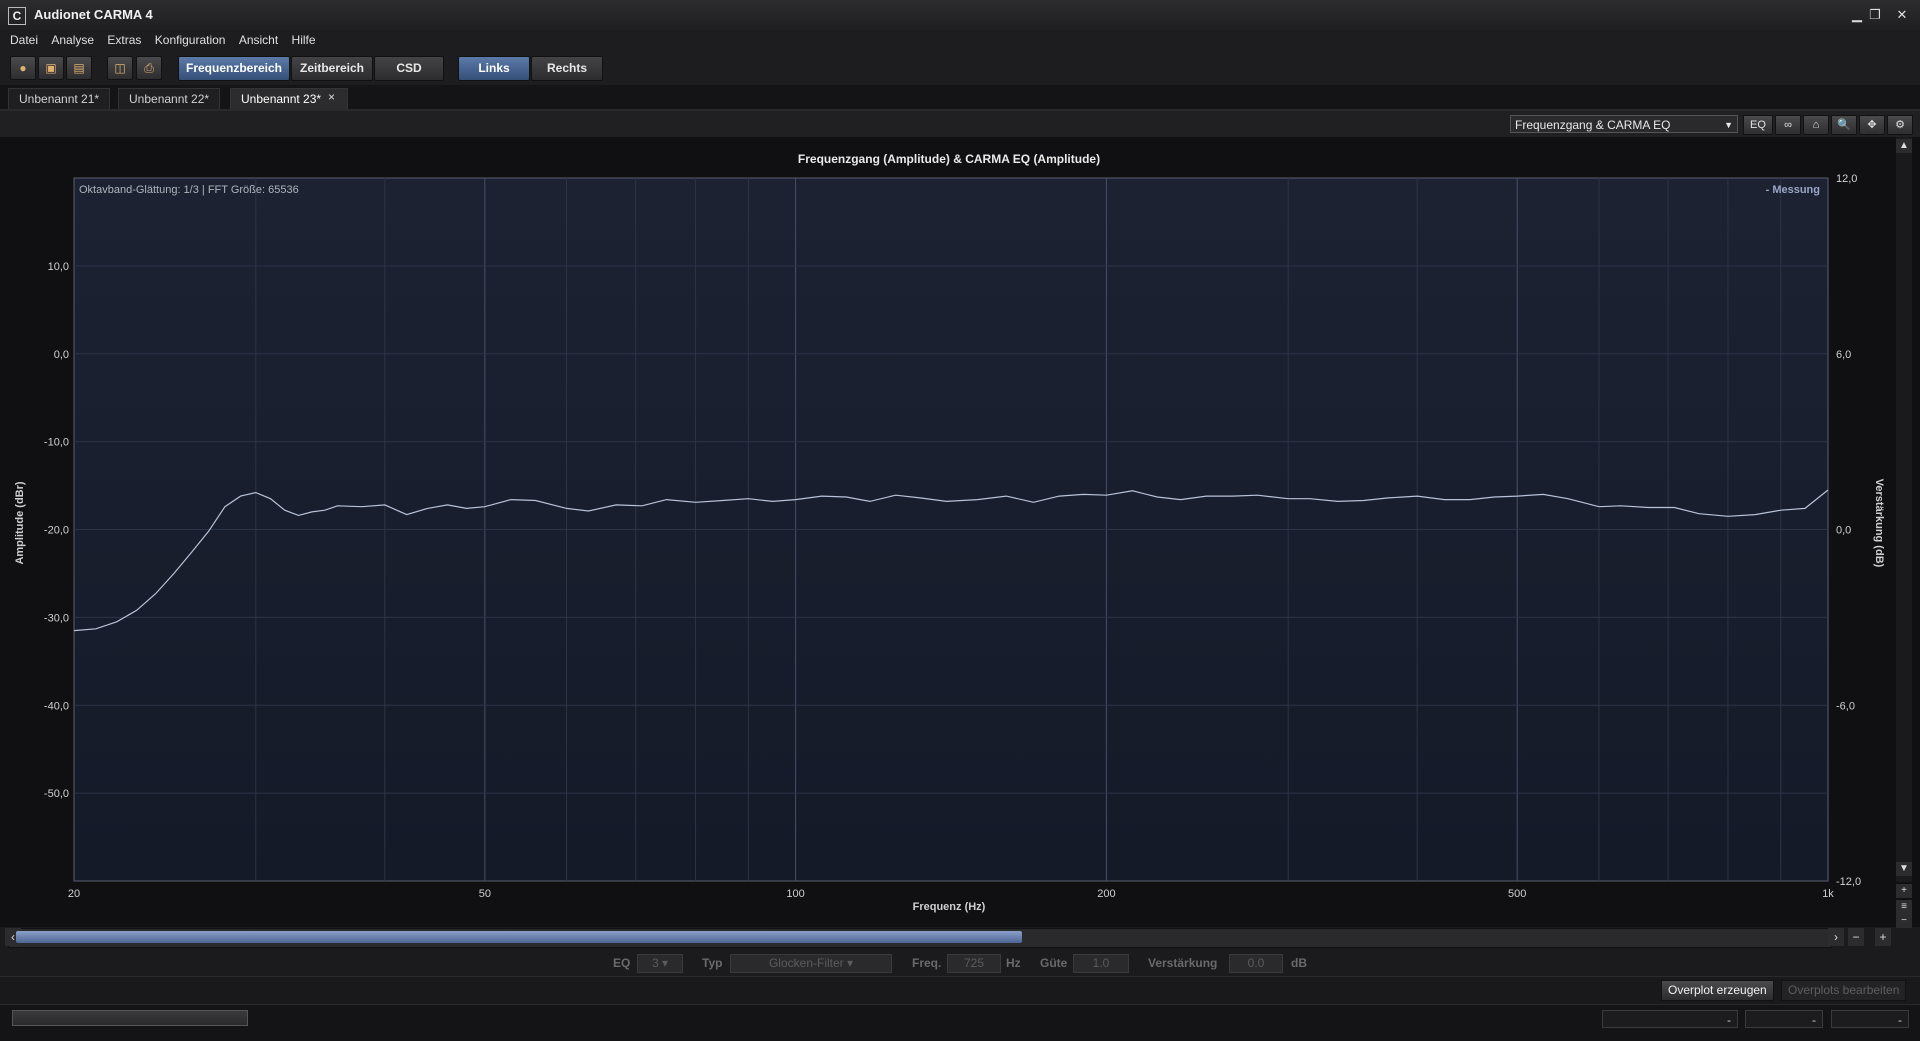  I want to click on record-icon: ●, so click(23, 68).